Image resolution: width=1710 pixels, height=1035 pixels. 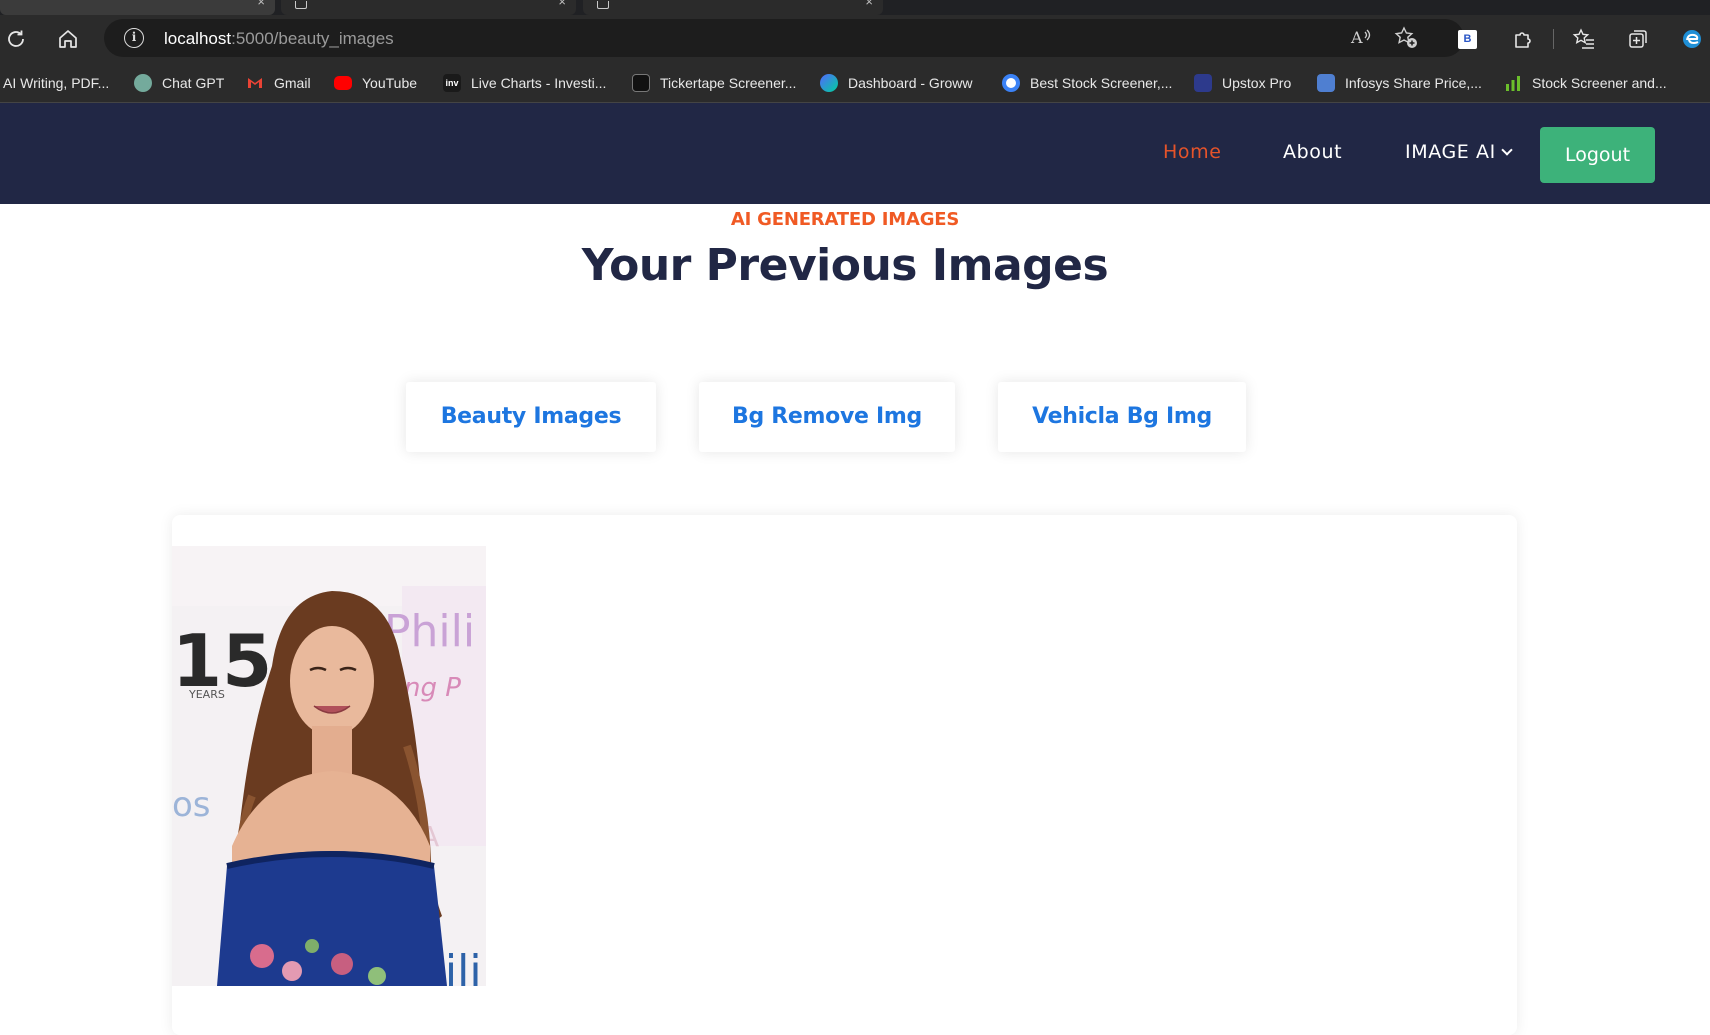 I want to click on edge-icon, so click(x=1692, y=39).